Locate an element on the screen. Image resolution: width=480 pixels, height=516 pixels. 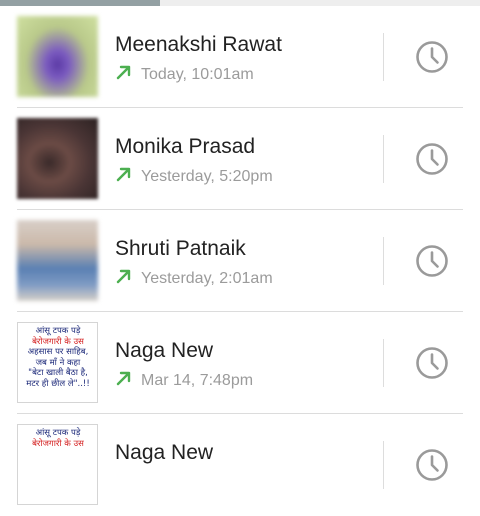
avatar-text-line: "बेटा खाली बैठा है, is located at coordinates (58, 373).